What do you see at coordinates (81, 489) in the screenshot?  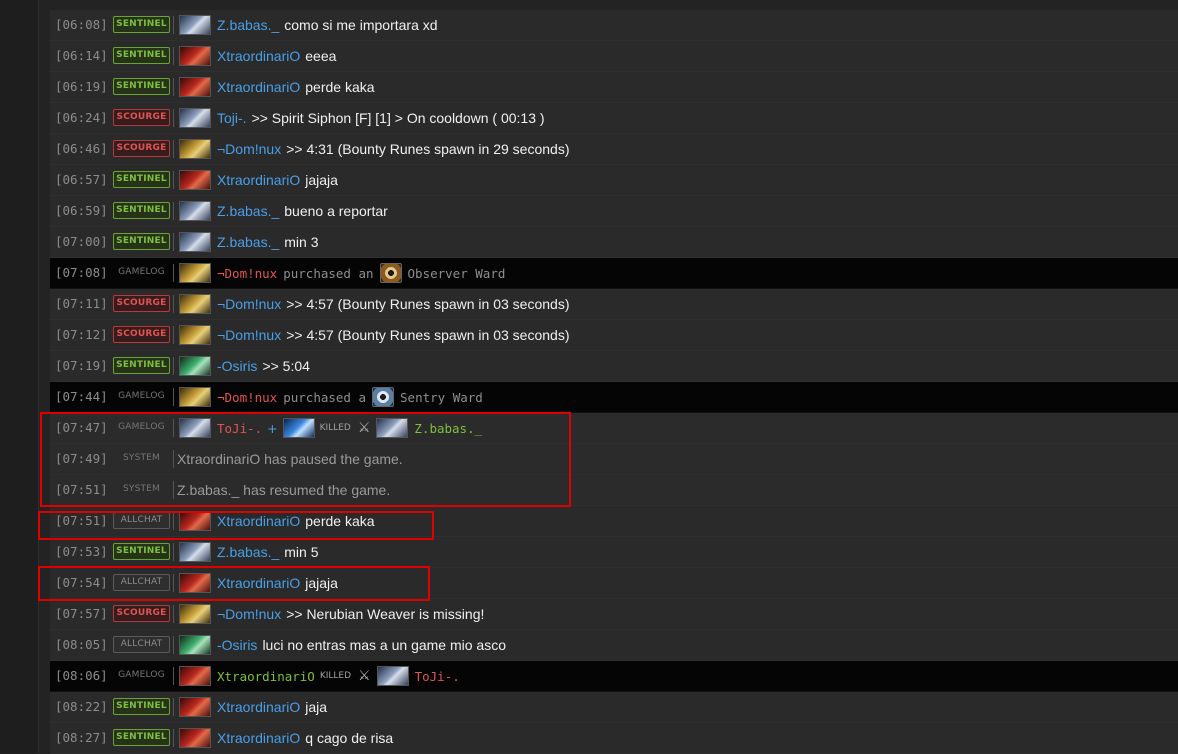 I see `timestamp: [07:51]` at bounding box center [81, 489].